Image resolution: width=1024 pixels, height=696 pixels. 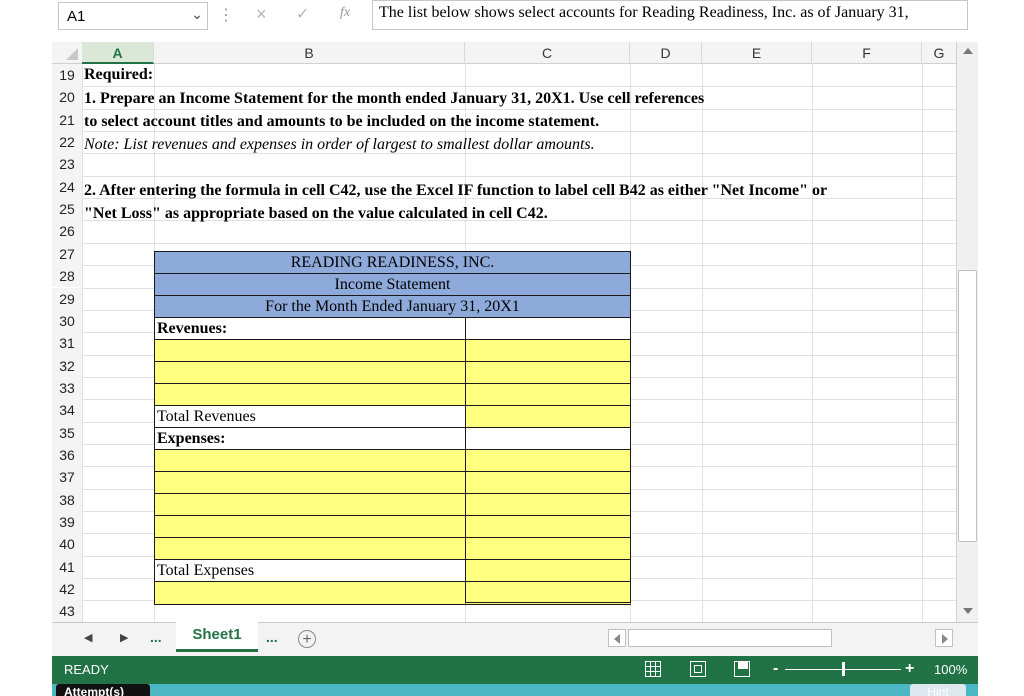 What do you see at coordinates (103, 690) in the screenshot?
I see `attempts-button: Attempt(s)` at bounding box center [103, 690].